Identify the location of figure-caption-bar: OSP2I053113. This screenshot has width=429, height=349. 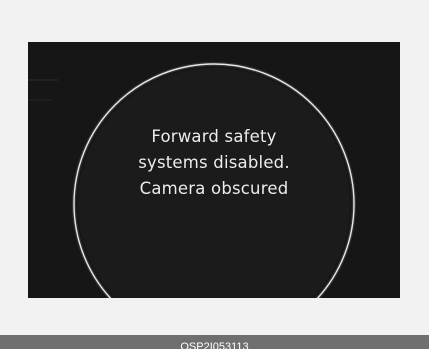
(214, 342).